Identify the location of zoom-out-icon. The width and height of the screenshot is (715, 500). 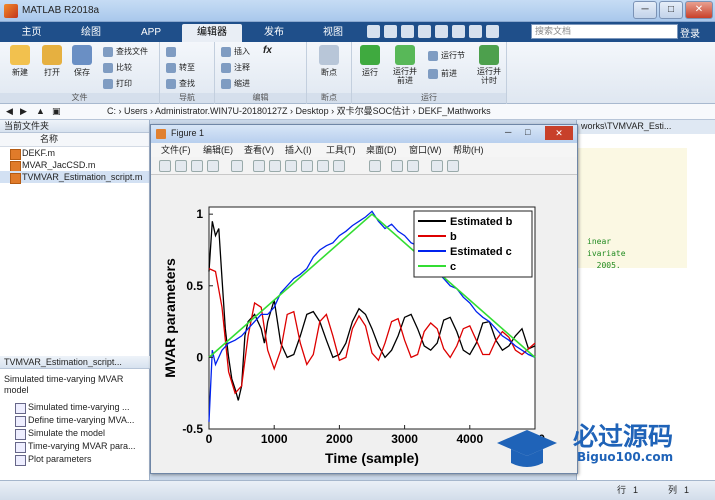
(275, 166).